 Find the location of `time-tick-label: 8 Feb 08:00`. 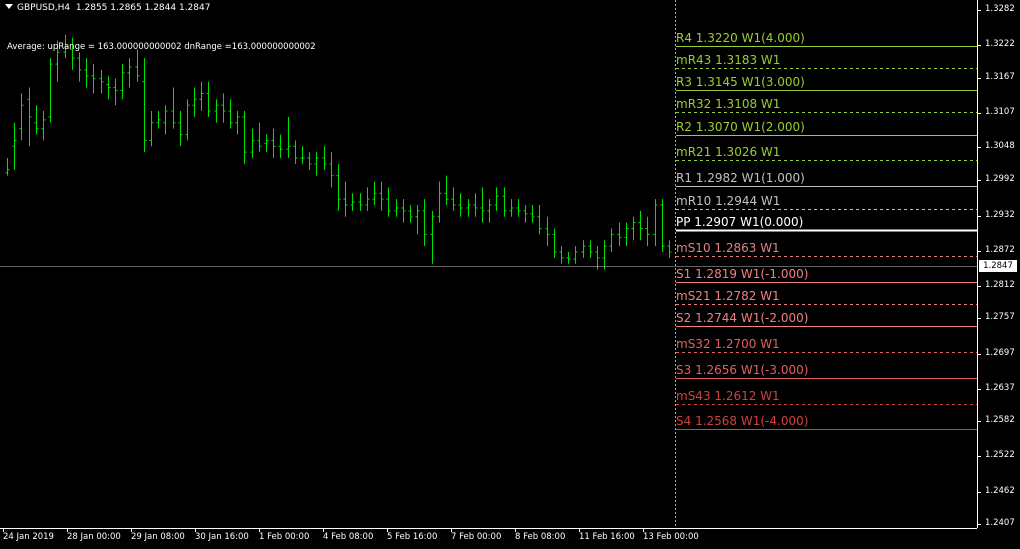

time-tick-label: 8 Feb 08:00 is located at coordinates (540, 537).